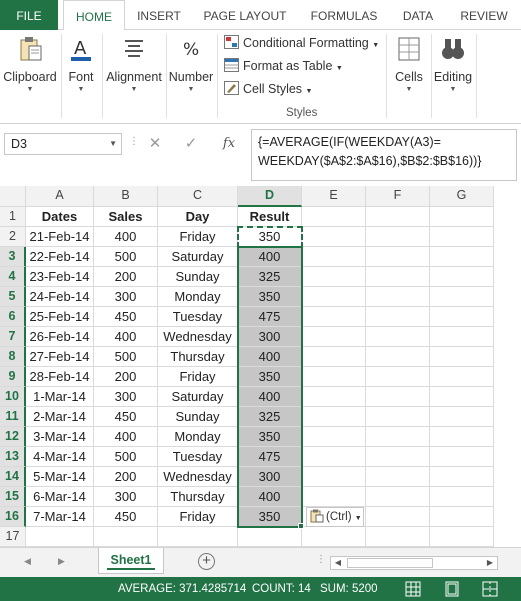  Describe the element at coordinates (198, 196) in the screenshot. I see `column-header-c: C` at that location.